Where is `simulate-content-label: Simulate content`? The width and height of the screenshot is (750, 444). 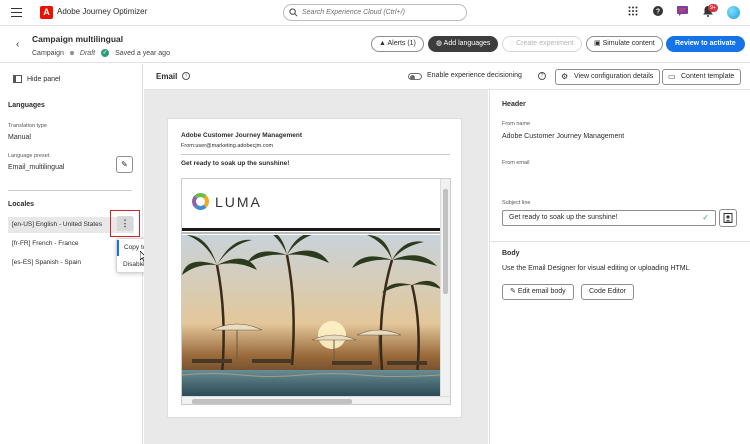 simulate-content-label: Simulate content is located at coordinates (628, 43).